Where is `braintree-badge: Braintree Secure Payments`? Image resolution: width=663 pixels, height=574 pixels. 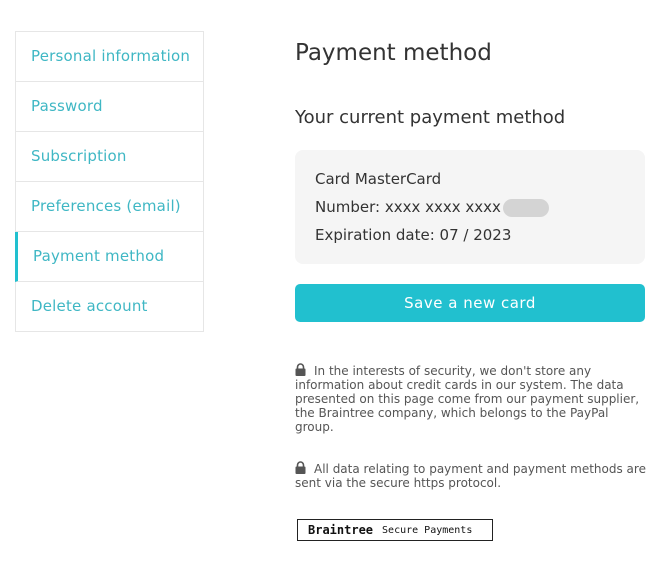
braintree-badge: Braintree Secure Payments is located at coordinates (395, 530).